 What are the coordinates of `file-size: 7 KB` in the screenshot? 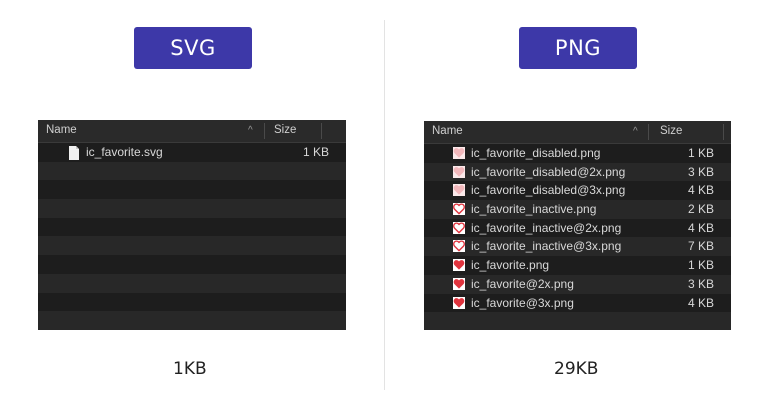 It's located at (700, 246).